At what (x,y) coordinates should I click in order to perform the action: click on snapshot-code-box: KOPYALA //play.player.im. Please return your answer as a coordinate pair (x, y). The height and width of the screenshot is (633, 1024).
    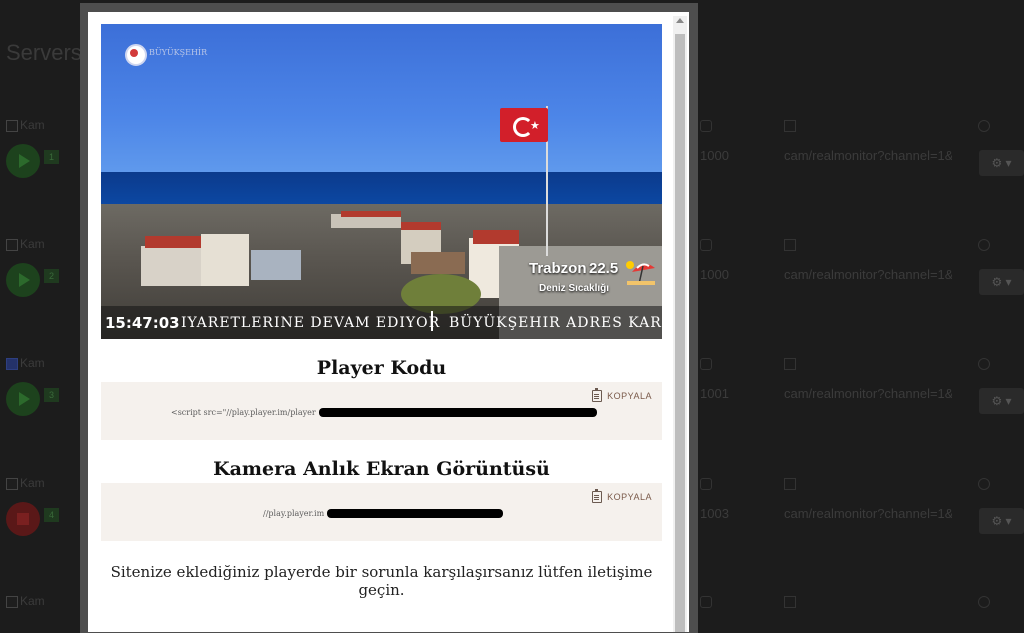
    Looking at the image, I should click on (381, 512).